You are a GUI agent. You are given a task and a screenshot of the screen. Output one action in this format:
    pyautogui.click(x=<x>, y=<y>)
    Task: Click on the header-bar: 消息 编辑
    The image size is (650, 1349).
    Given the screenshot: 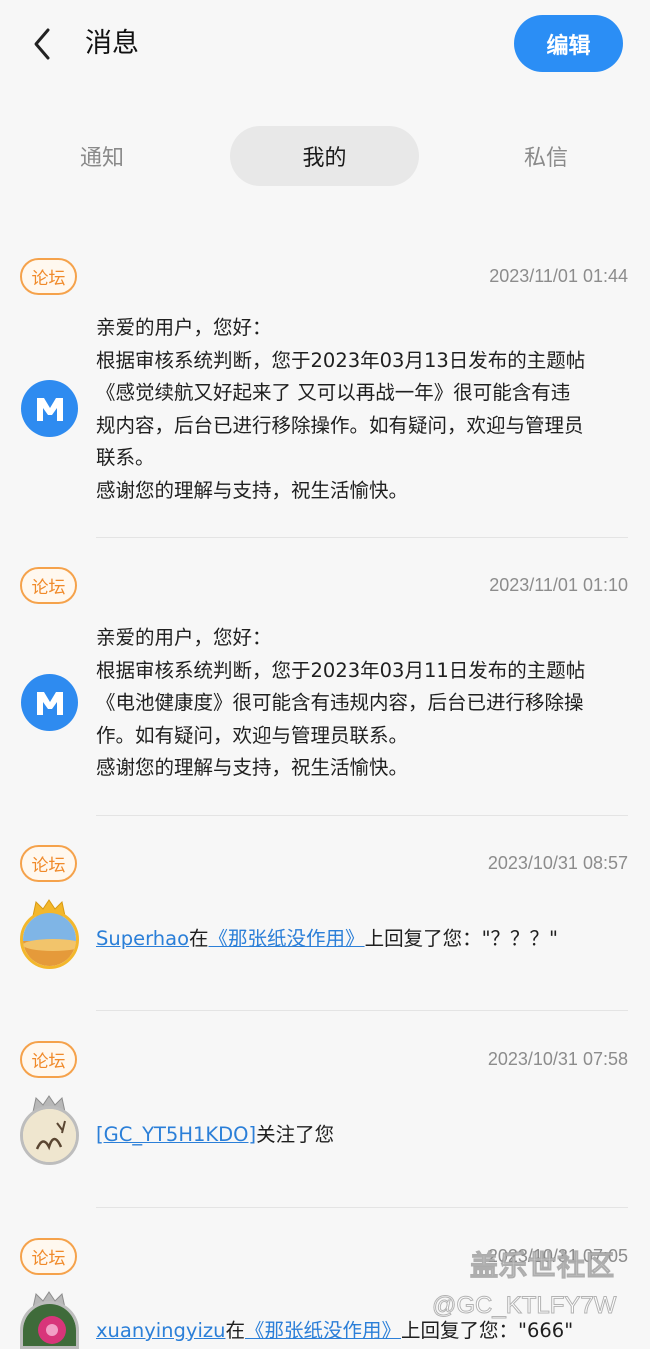 What is the action you would take?
    pyautogui.click(x=325, y=45)
    